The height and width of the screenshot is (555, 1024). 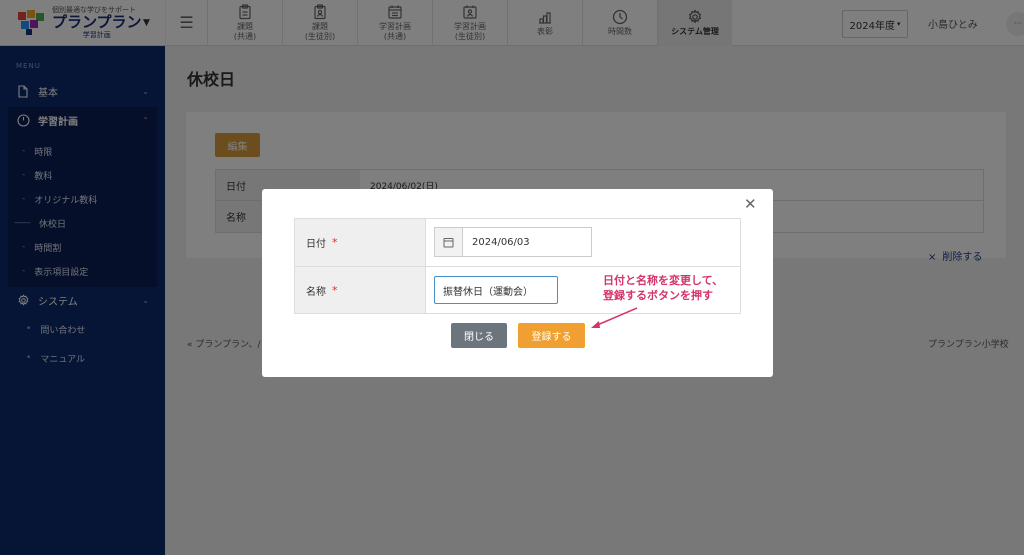 What do you see at coordinates (527, 242) in the screenshot?
I see `date-input` at bounding box center [527, 242].